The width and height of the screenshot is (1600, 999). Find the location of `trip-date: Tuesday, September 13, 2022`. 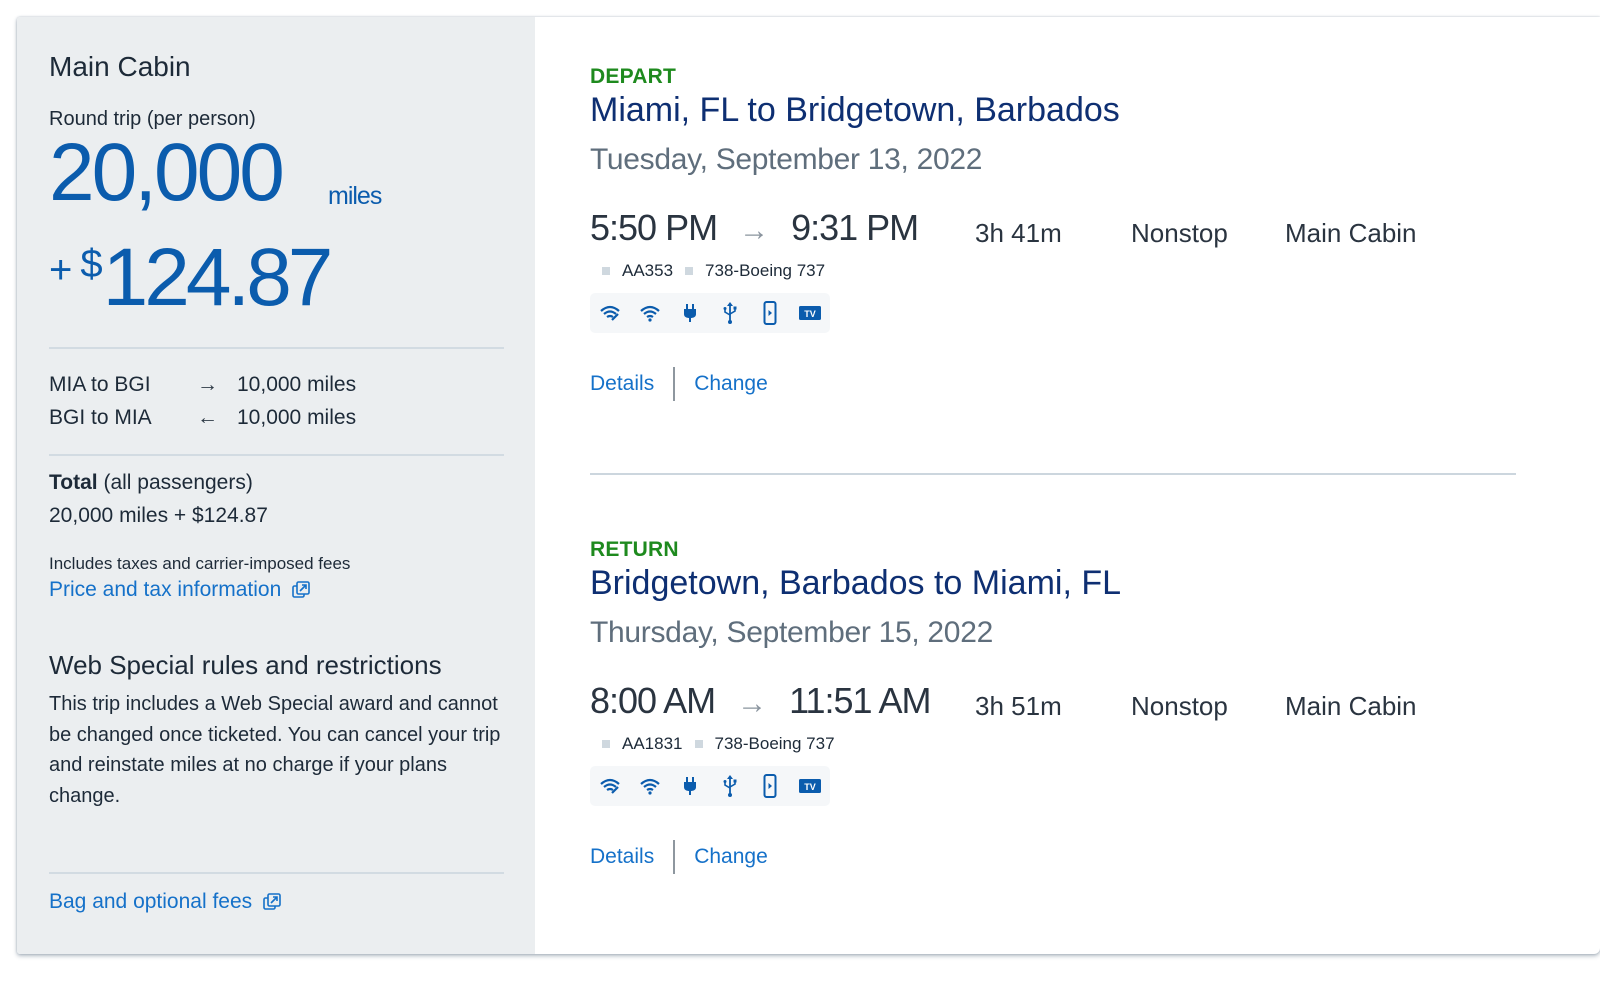

trip-date: Tuesday, September 13, 2022 is located at coordinates (786, 159).